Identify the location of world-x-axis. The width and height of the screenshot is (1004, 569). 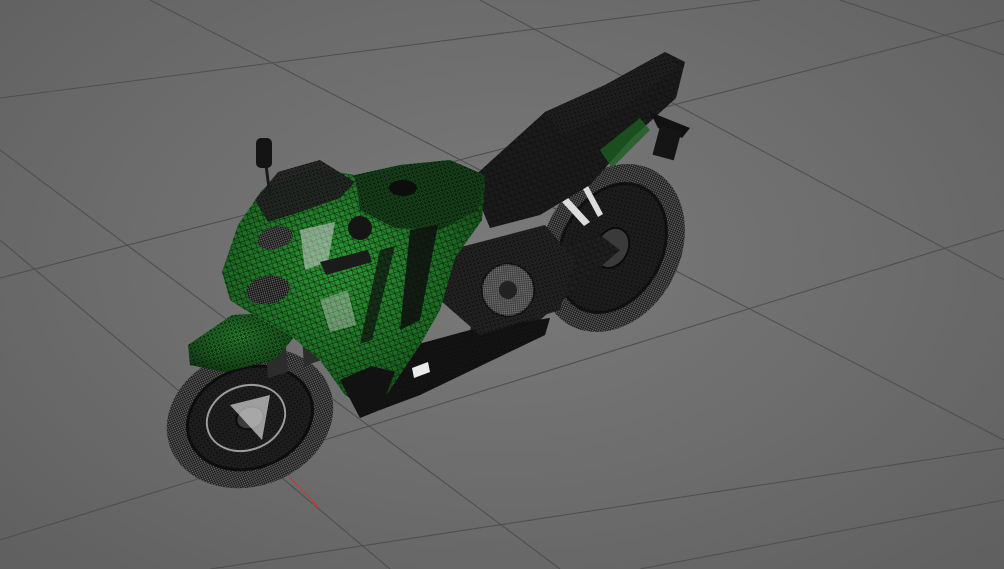
(304, 492).